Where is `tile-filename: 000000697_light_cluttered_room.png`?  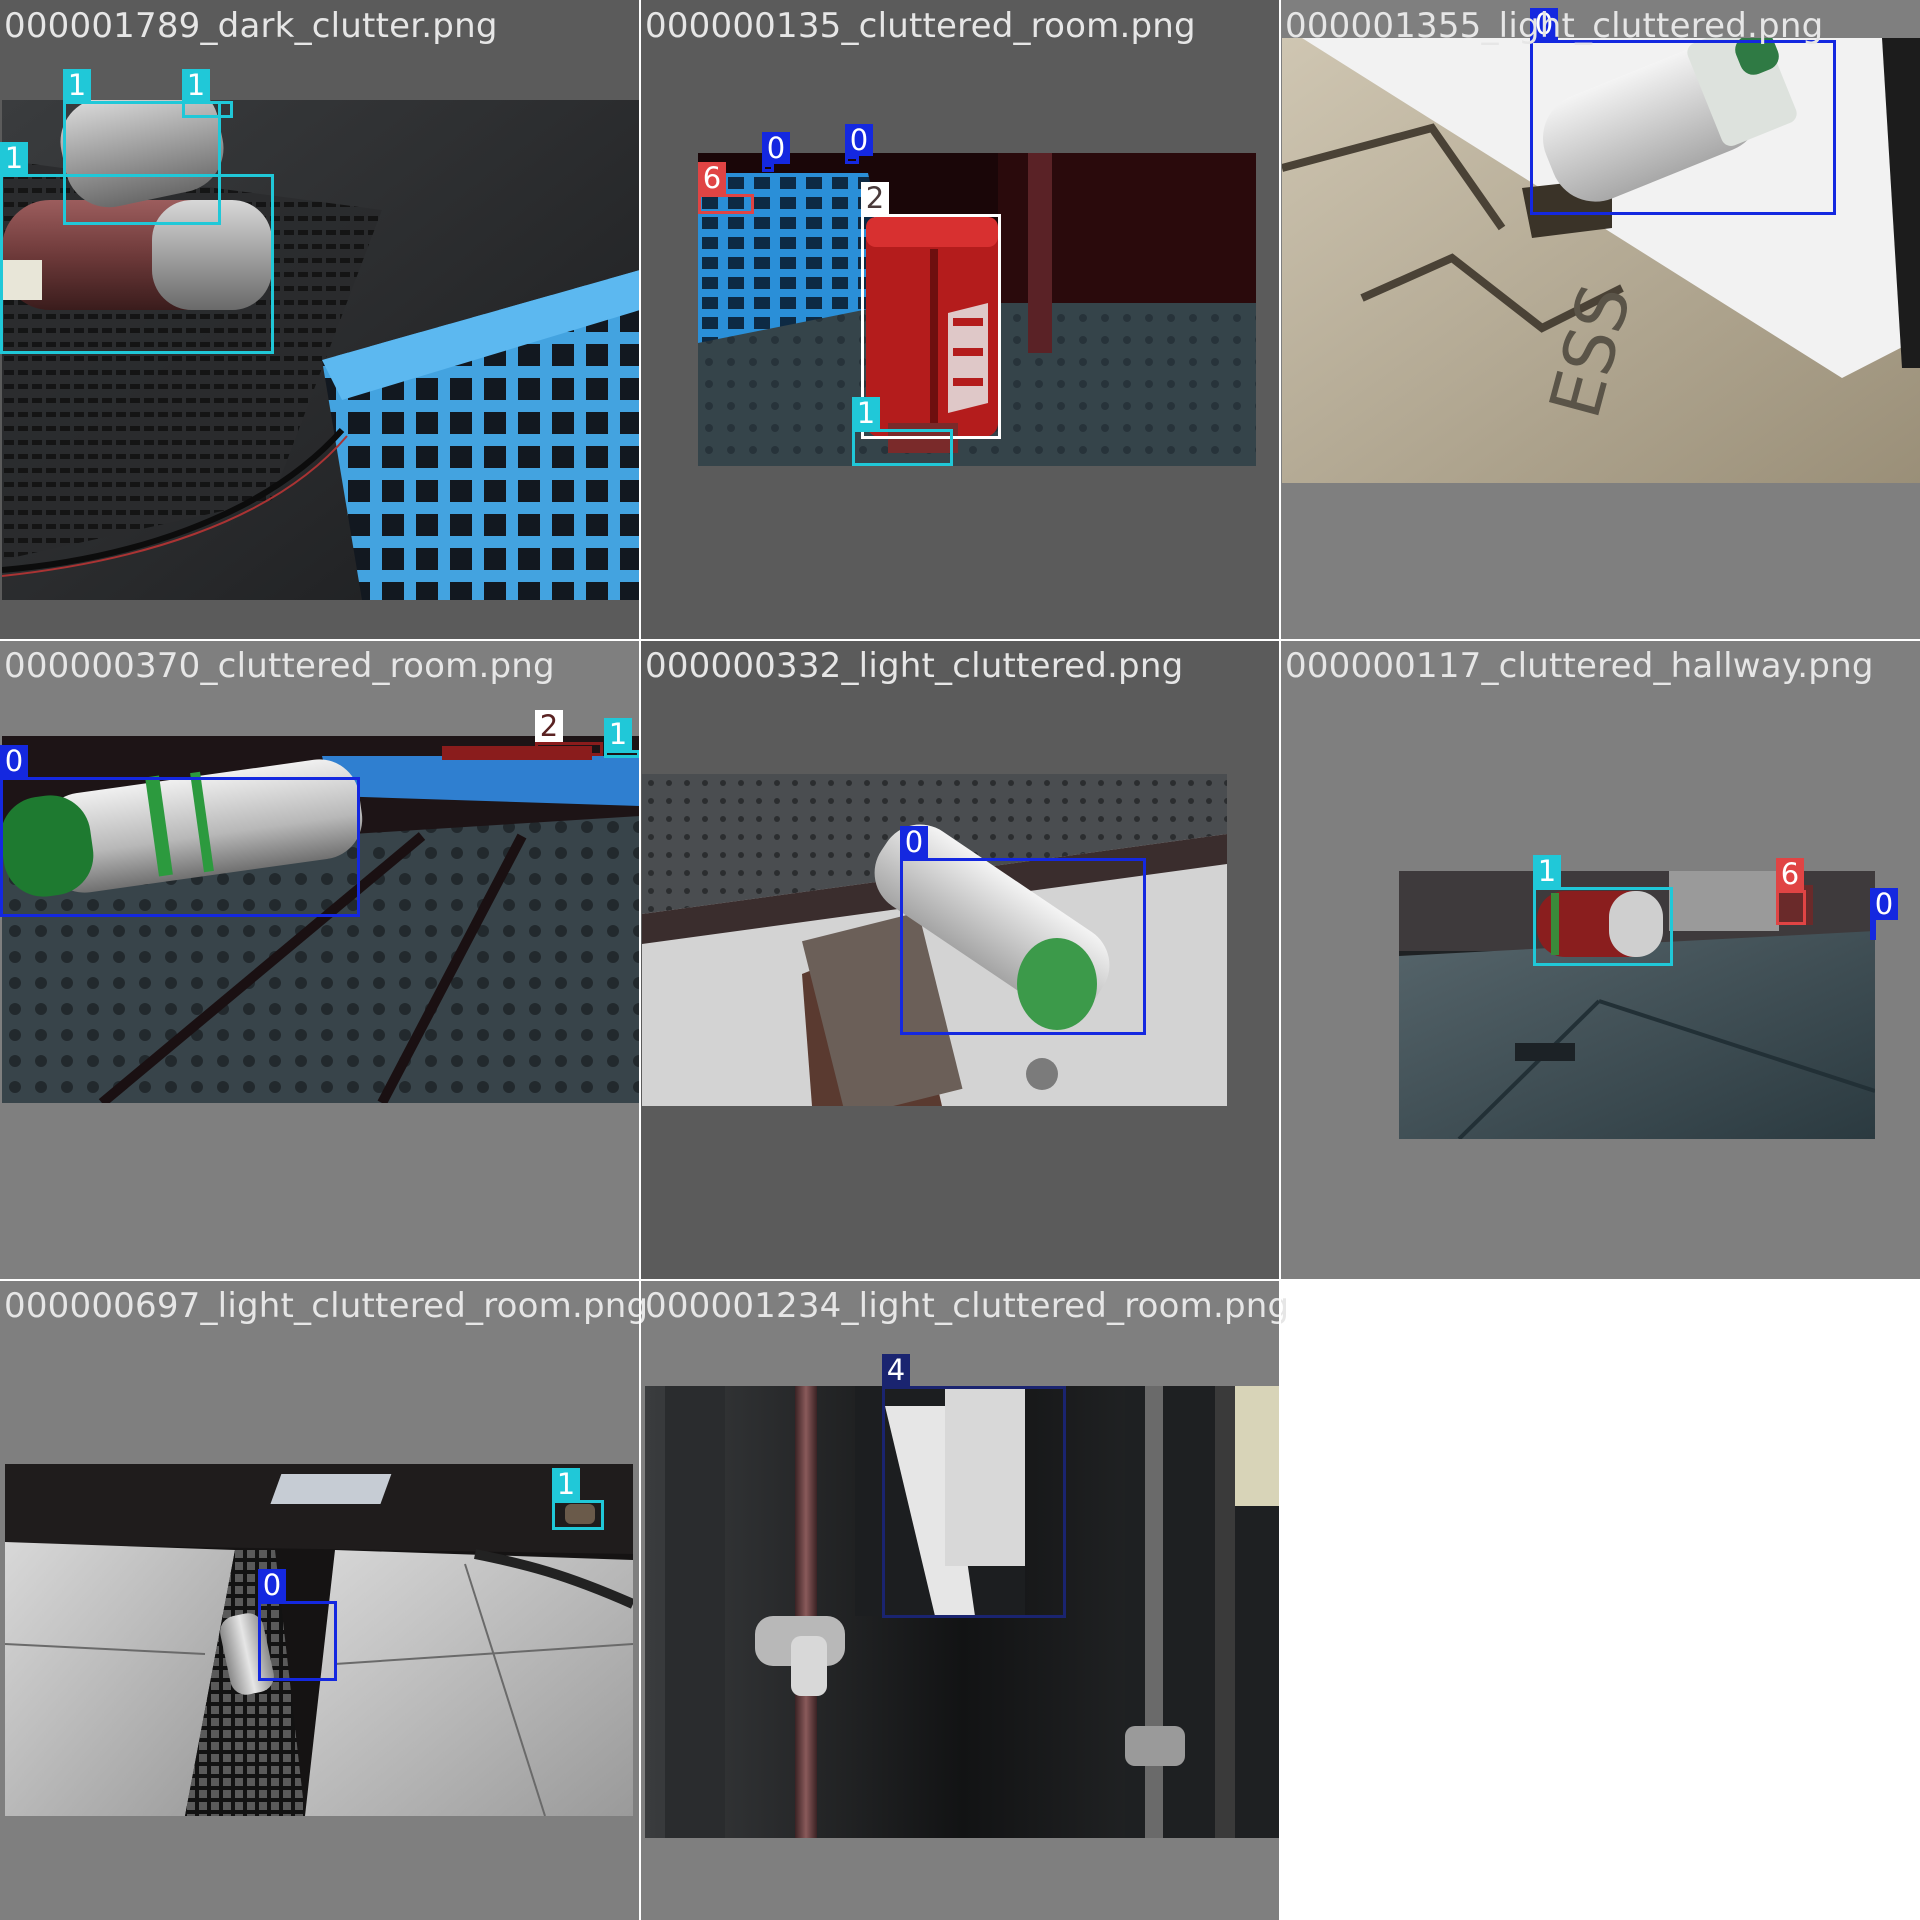
tile-filename: 000000697_light_cluttered_room.png is located at coordinates (326, 1306).